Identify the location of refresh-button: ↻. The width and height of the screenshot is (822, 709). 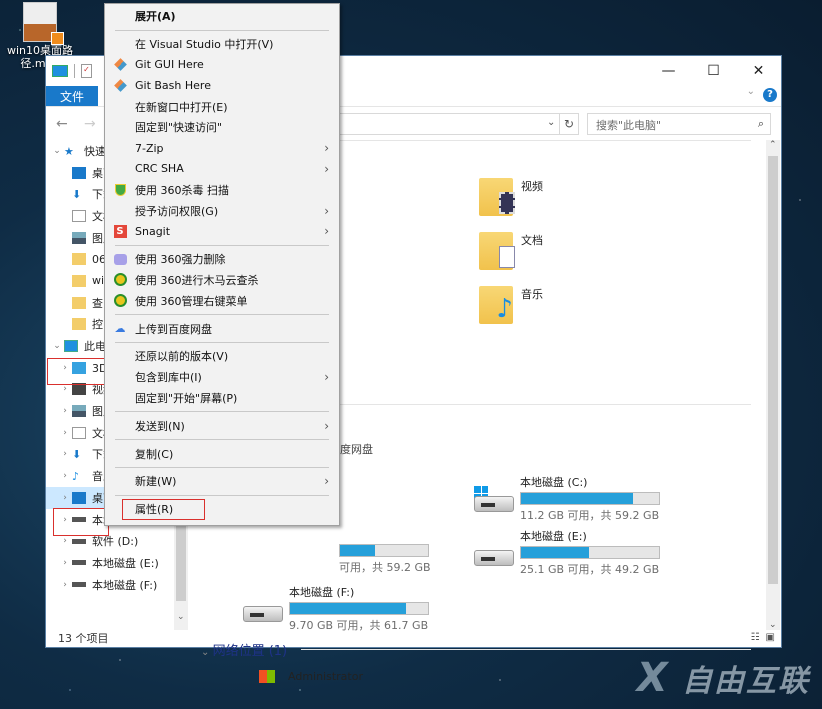
(569, 124).